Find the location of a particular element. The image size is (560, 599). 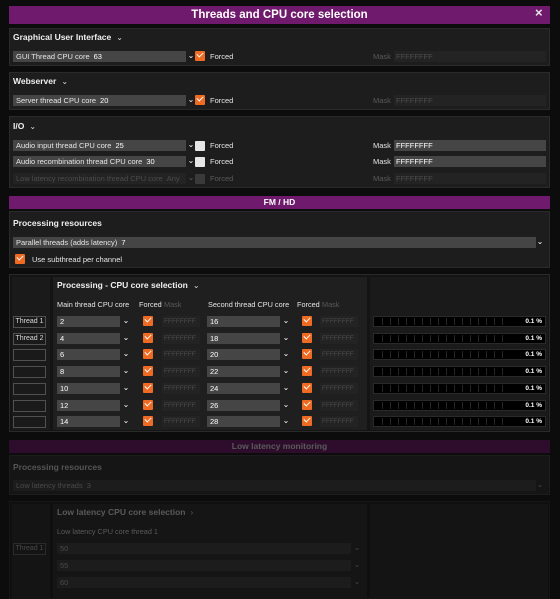

subthread-checkbox is located at coordinates (20, 259).